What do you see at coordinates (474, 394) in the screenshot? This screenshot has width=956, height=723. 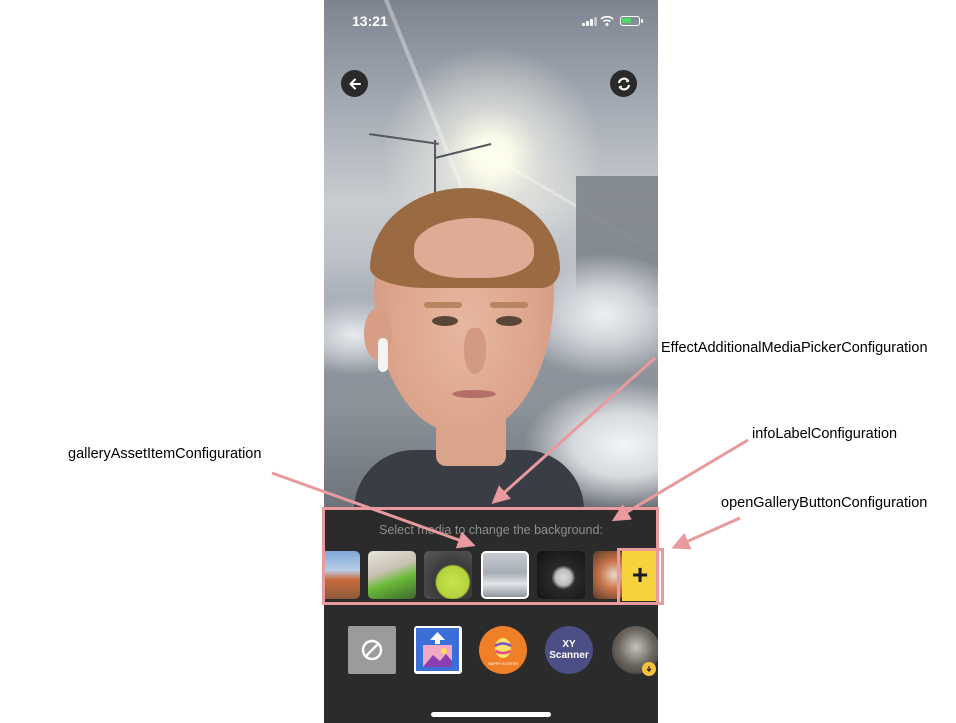 I see `mouth` at bounding box center [474, 394].